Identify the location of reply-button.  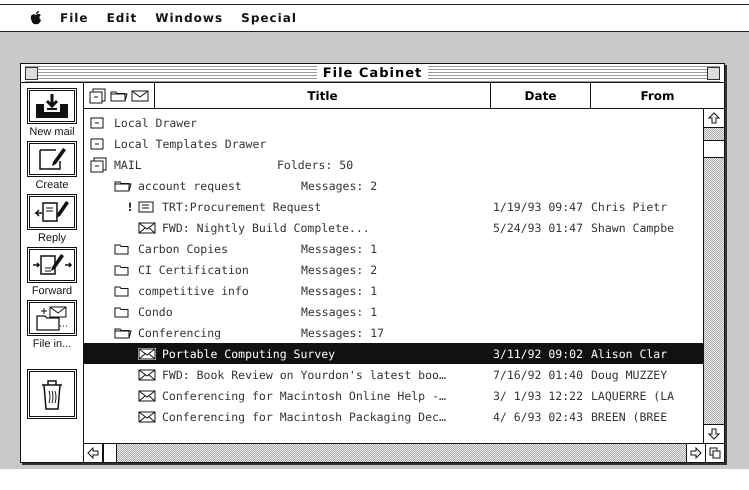
(52, 212).